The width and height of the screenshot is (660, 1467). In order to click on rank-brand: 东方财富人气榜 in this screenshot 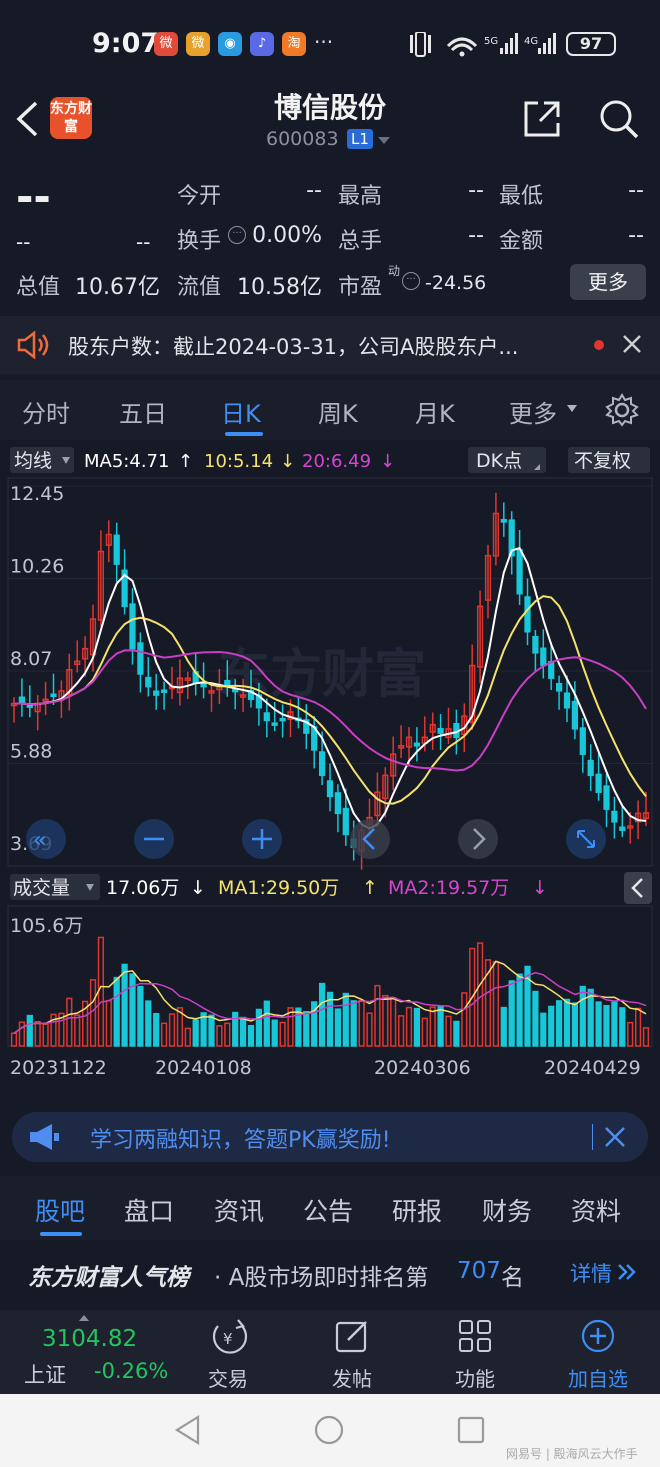, I will do `click(108, 1278)`.